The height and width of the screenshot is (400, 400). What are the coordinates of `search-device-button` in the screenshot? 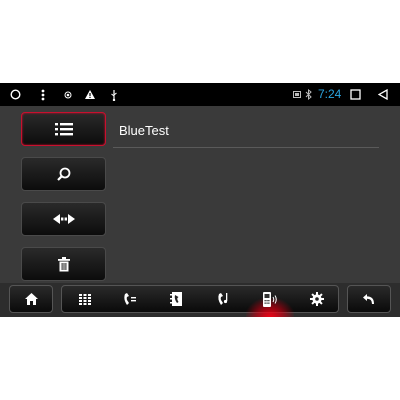 It's located at (63, 174).